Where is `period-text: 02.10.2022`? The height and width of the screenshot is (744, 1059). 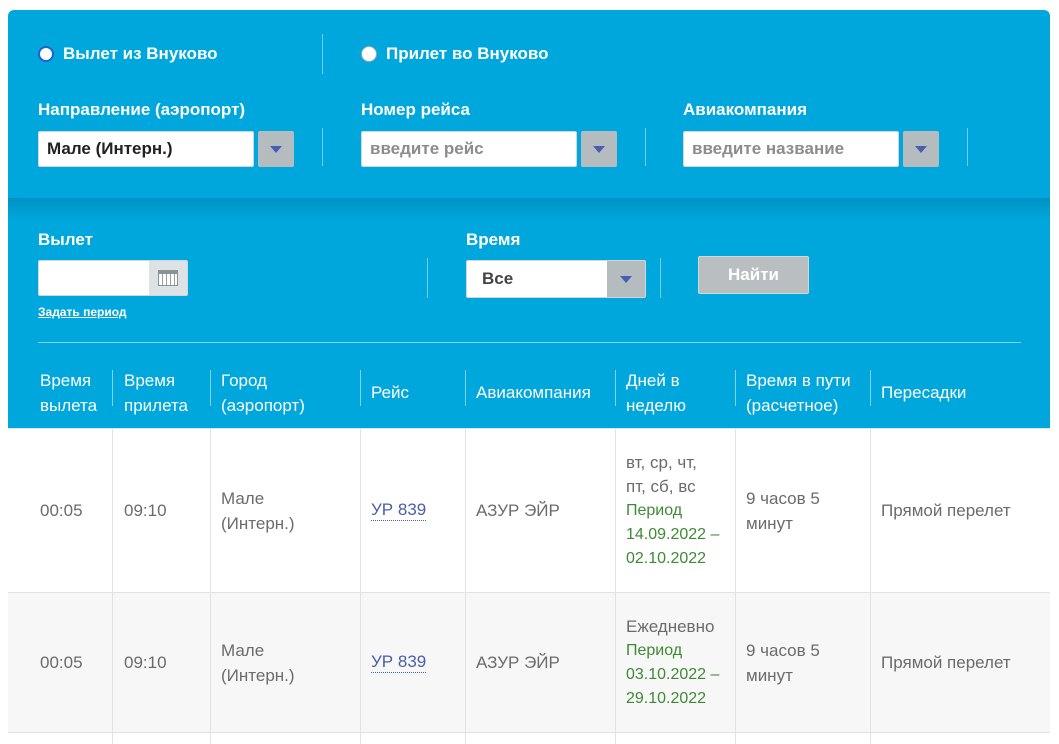 period-text: 02.10.2022 is located at coordinates (666, 558).